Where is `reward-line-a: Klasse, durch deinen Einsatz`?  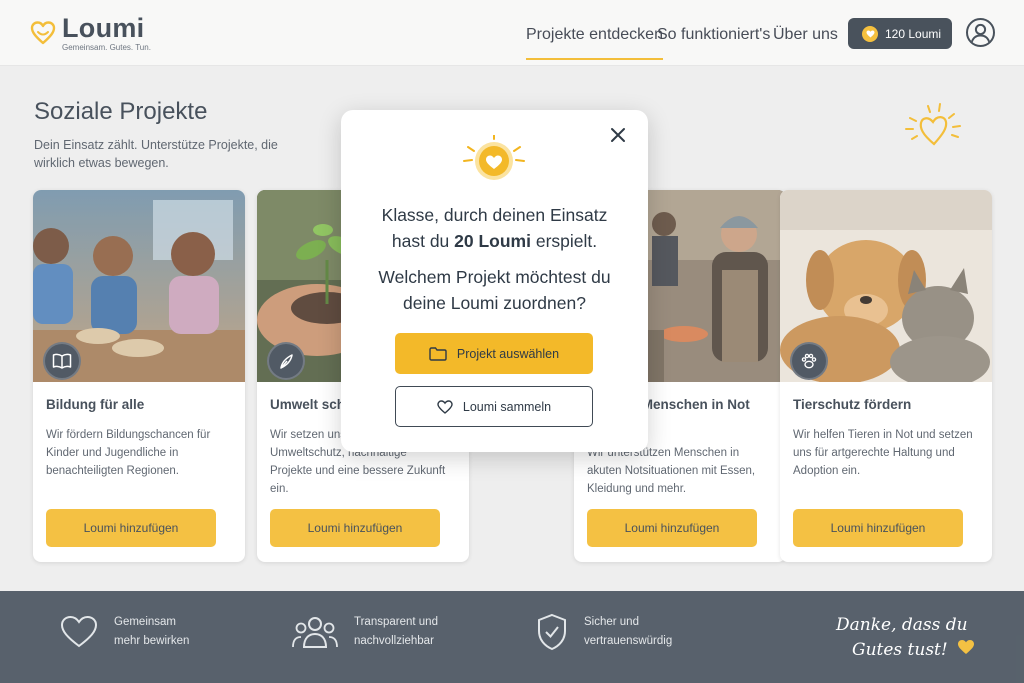 reward-line-a: Klasse, durch deinen Einsatz is located at coordinates (494, 215).